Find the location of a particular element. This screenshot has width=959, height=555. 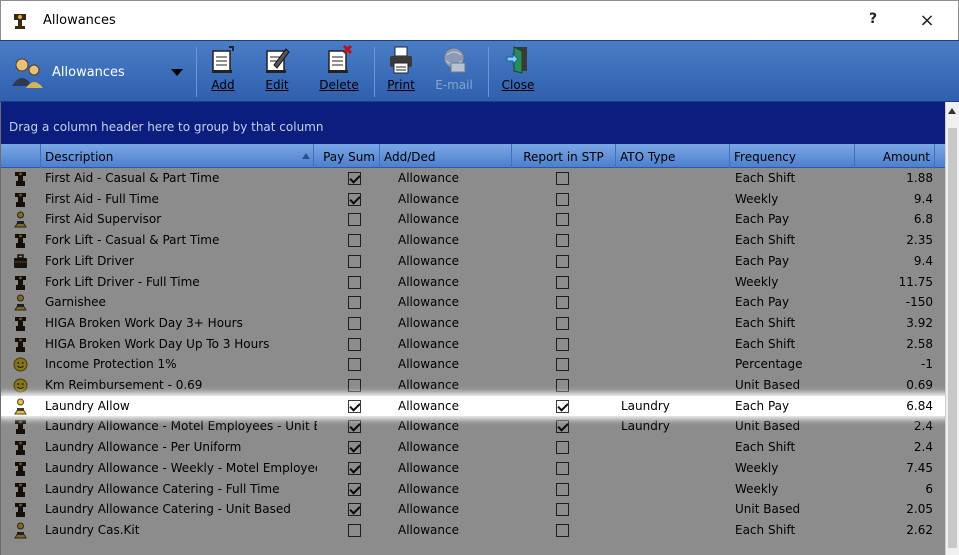

email-button: E-mail is located at coordinates (454, 72).